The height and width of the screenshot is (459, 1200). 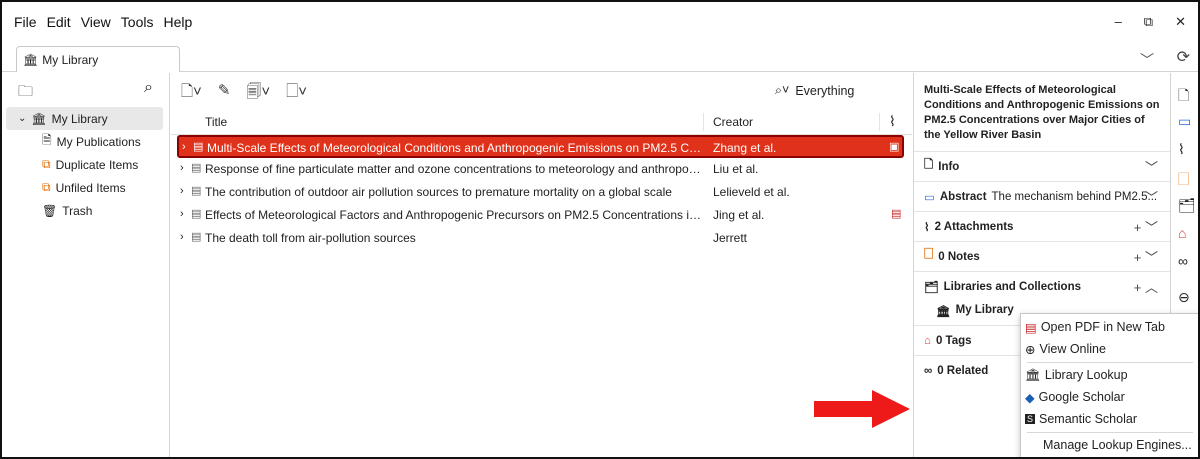 What do you see at coordinates (1183, 97) in the screenshot?
I see `info-icon: 🗋` at bounding box center [1183, 97].